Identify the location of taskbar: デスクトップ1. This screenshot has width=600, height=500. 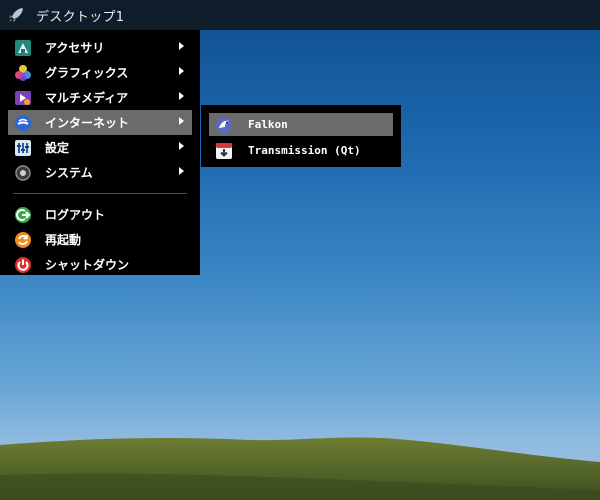
(300, 15).